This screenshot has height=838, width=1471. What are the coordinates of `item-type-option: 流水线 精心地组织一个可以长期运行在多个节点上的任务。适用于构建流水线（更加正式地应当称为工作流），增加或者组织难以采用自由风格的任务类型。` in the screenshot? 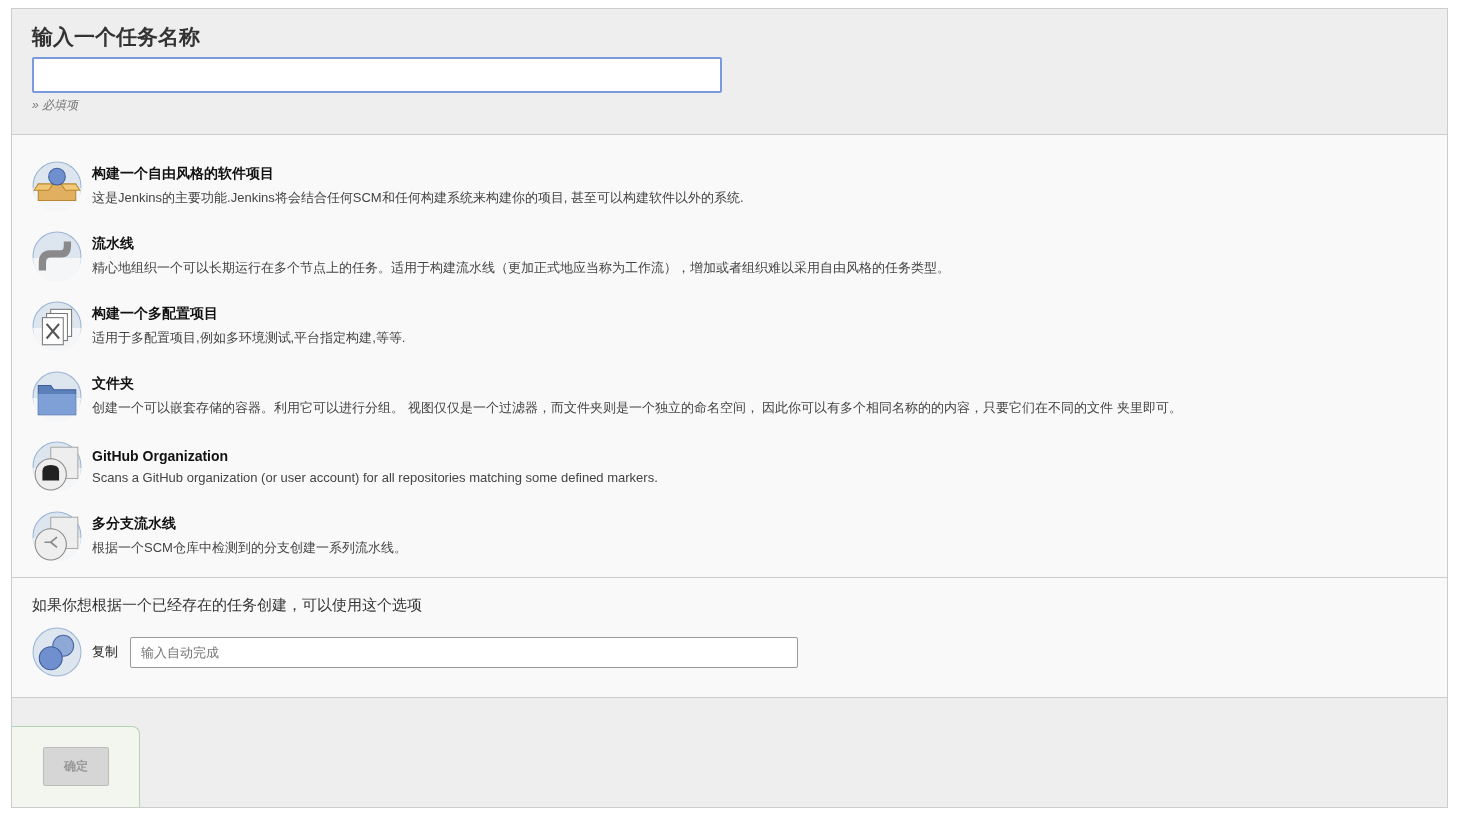 It's located at (729, 256).